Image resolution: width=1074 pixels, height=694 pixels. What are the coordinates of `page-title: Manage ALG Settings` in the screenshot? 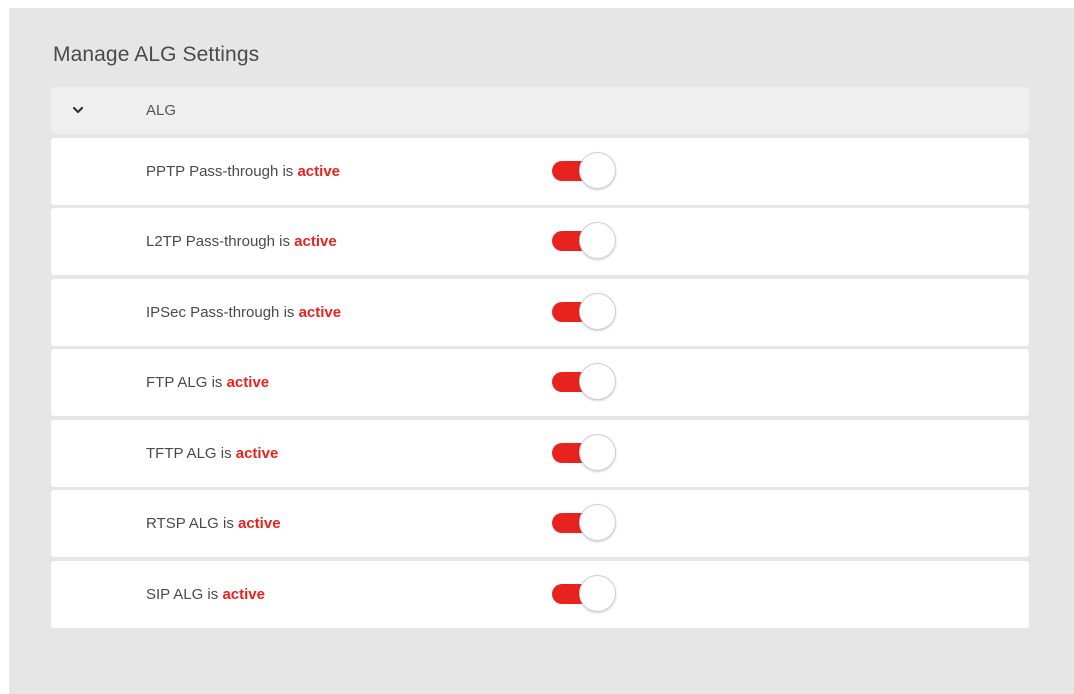 It's located at (156, 54).